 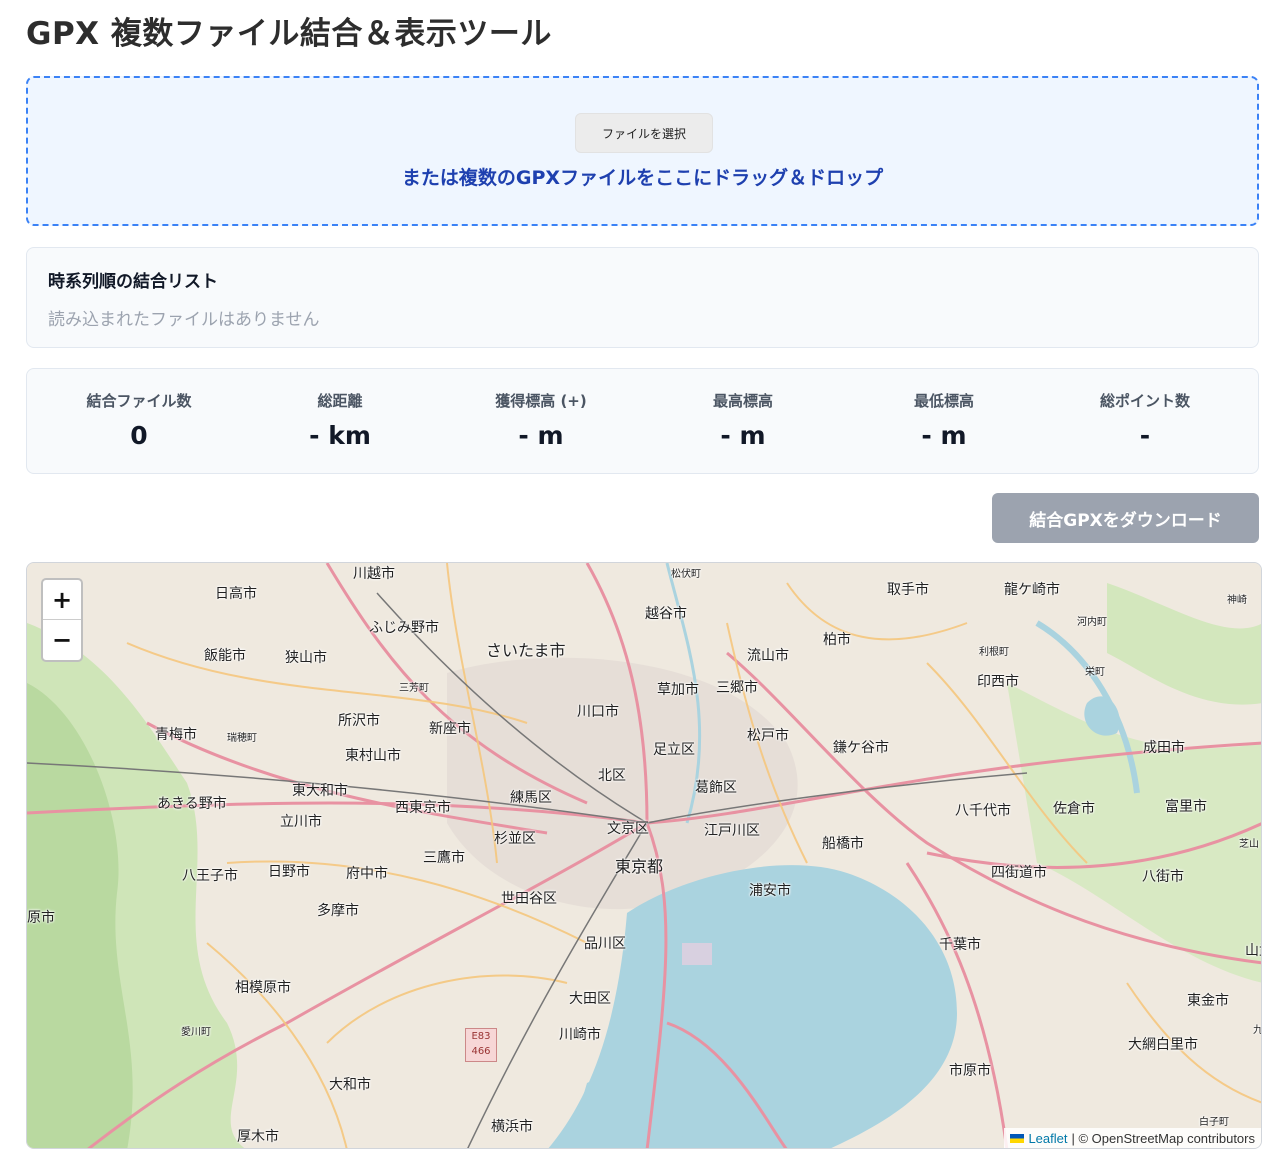 I want to click on map-place-label: ふじみ野市, so click(x=404, y=628).